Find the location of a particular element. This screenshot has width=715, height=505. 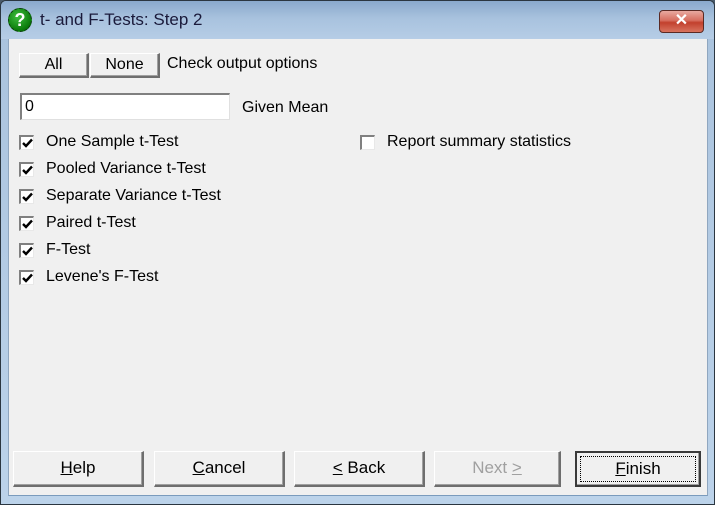

checkbox-label: Paired t-Test is located at coordinates (91, 222).